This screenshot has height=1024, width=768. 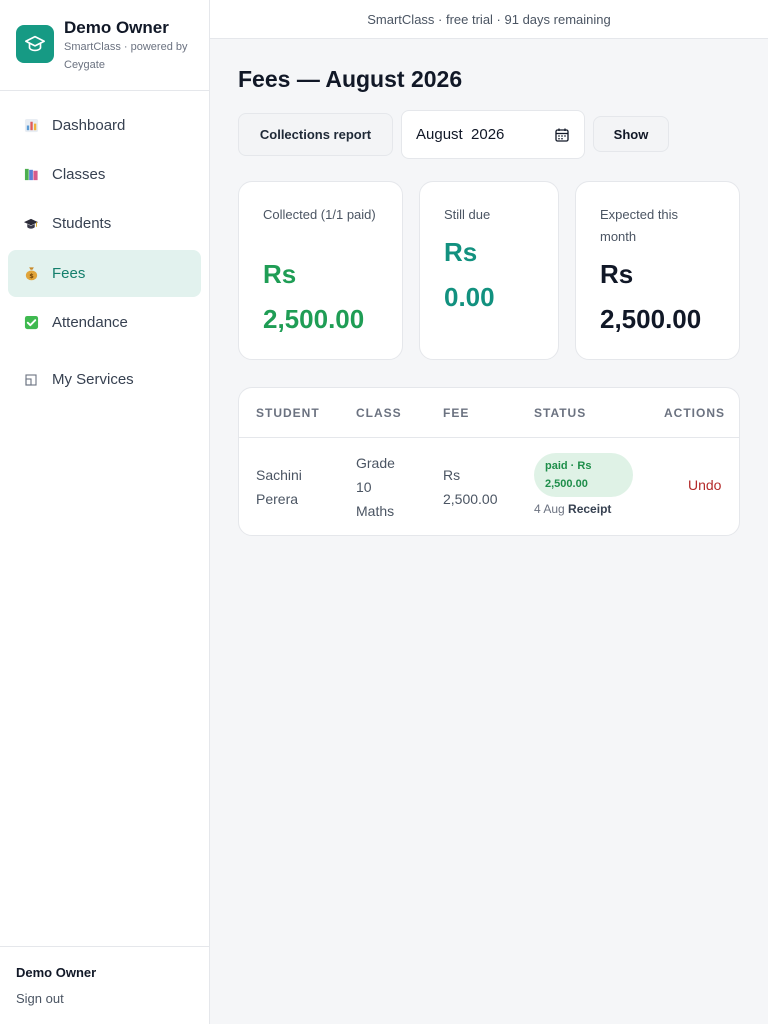 What do you see at coordinates (79, 174) in the screenshot?
I see `sidebar-item-label: Classes` at bounding box center [79, 174].